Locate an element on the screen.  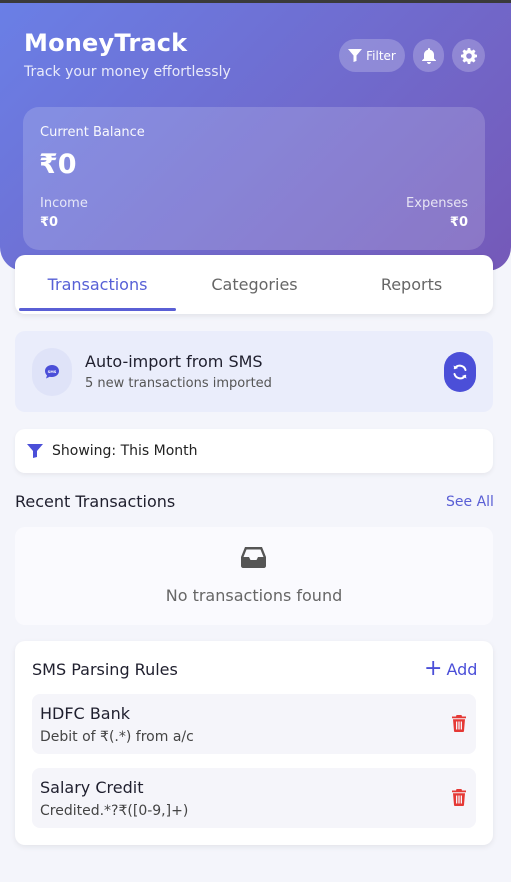
rule-name: Salary Credit is located at coordinates (92, 787).